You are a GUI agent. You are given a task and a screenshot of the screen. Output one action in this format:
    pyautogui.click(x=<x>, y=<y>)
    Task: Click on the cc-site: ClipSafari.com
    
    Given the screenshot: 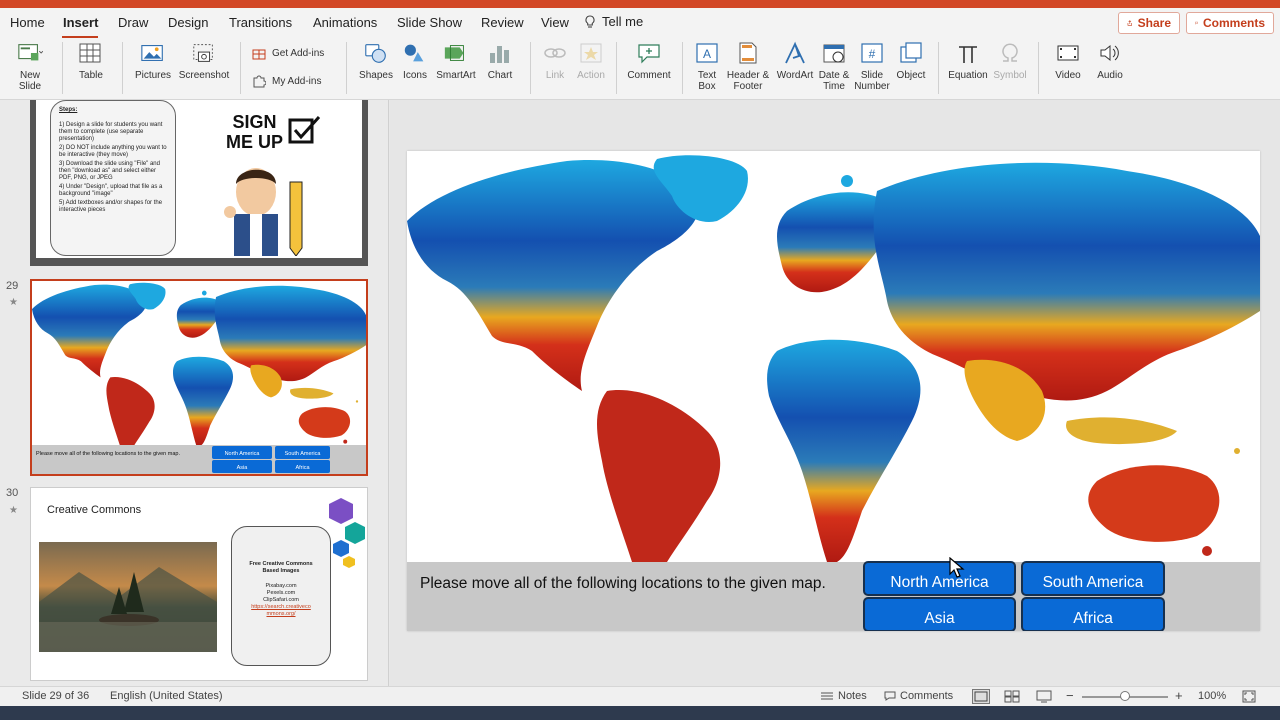 What is the action you would take?
    pyautogui.click(x=281, y=600)
    